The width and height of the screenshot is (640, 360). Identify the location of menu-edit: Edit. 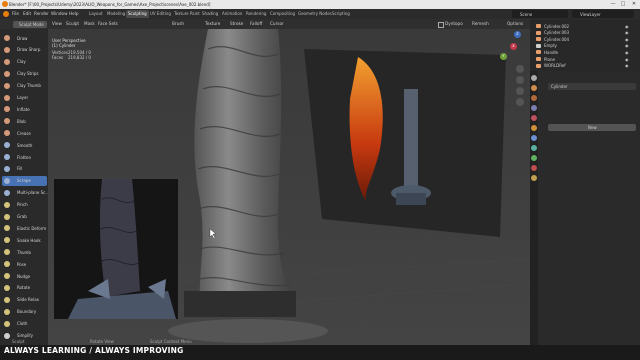
(27, 13).